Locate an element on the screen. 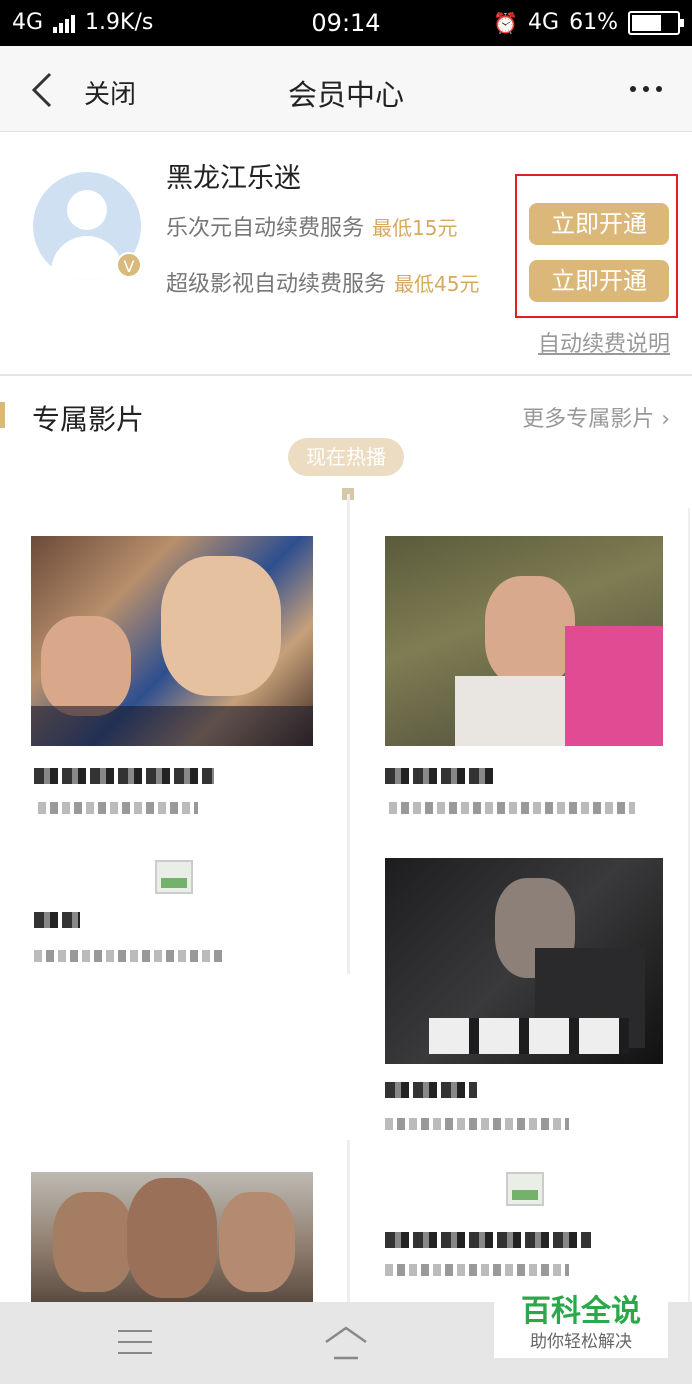  page-title: 会员中心 is located at coordinates (345, 95).